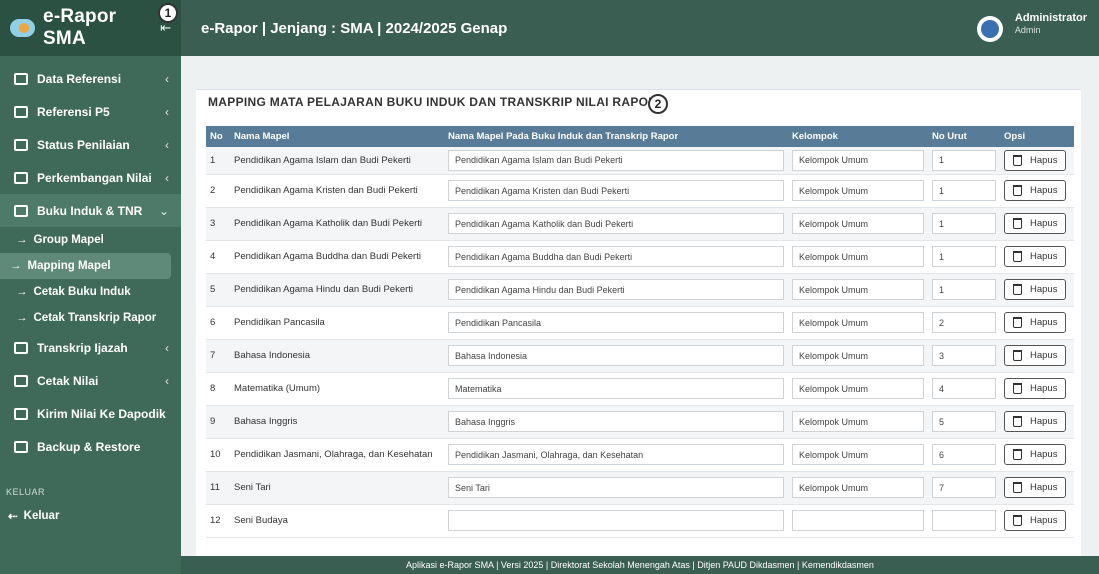  What do you see at coordinates (90, 292) in the screenshot?
I see `sidebar-subitem-cetak-buku-induk: → Cetak Buku Induk` at bounding box center [90, 292].